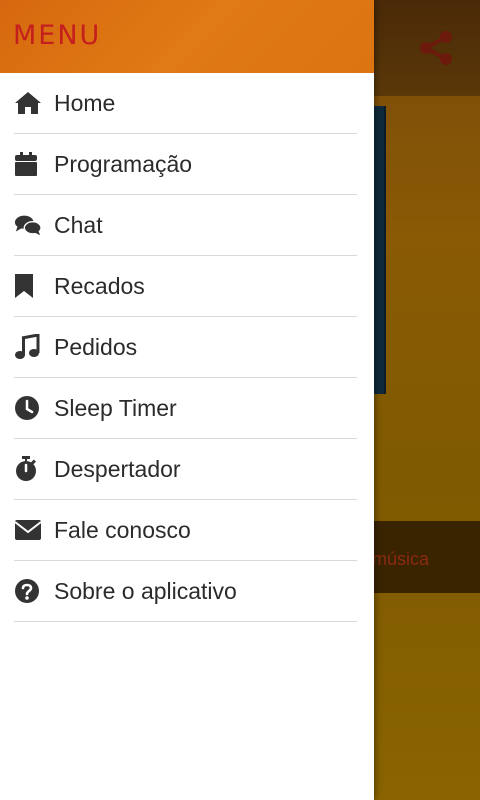 The height and width of the screenshot is (800, 480). What do you see at coordinates (96, 346) in the screenshot?
I see `menu-item-label: Pedidos` at bounding box center [96, 346].